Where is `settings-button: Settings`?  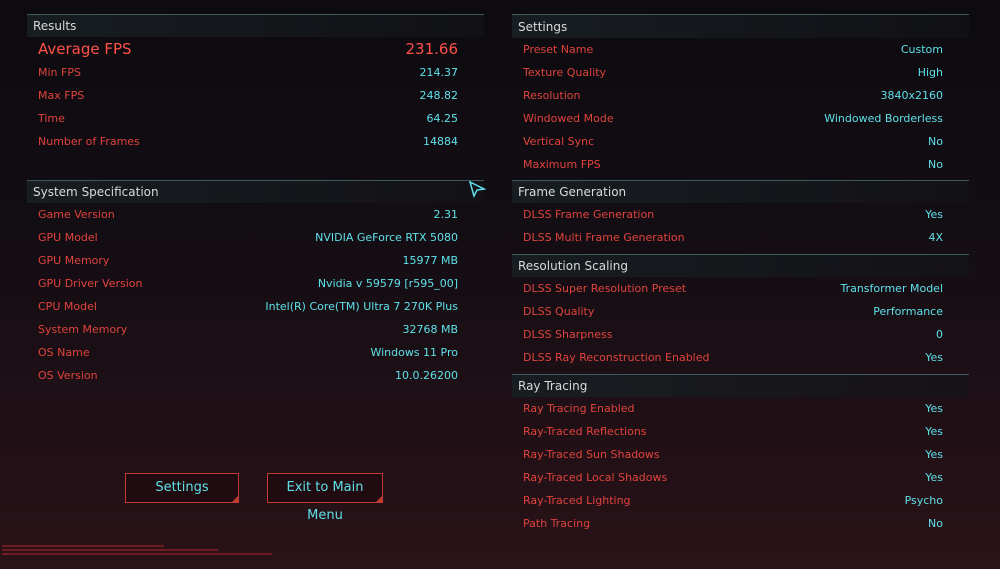
settings-button: Settings is located at coordinates (182, 488).